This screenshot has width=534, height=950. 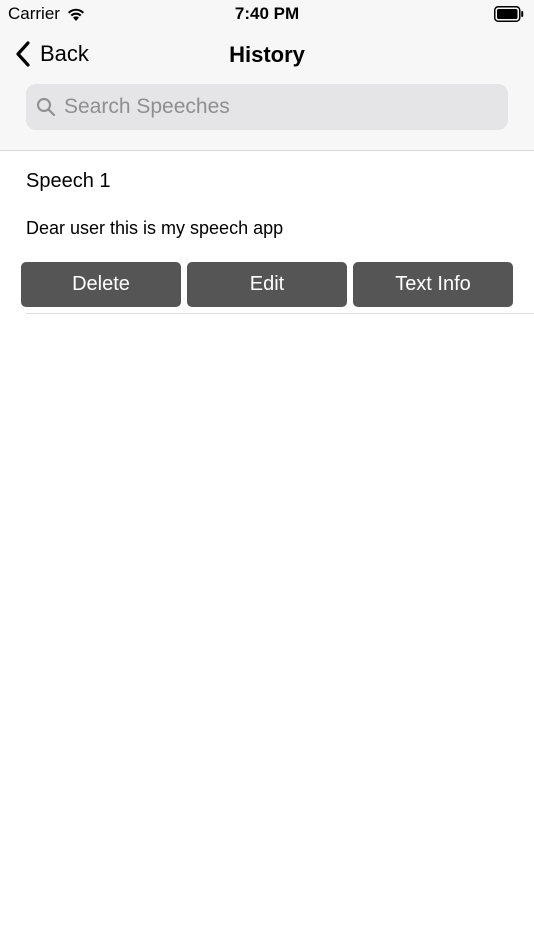 I want to click on status-bar: Carrier 7:40 PM, so click(x=267, y=14).